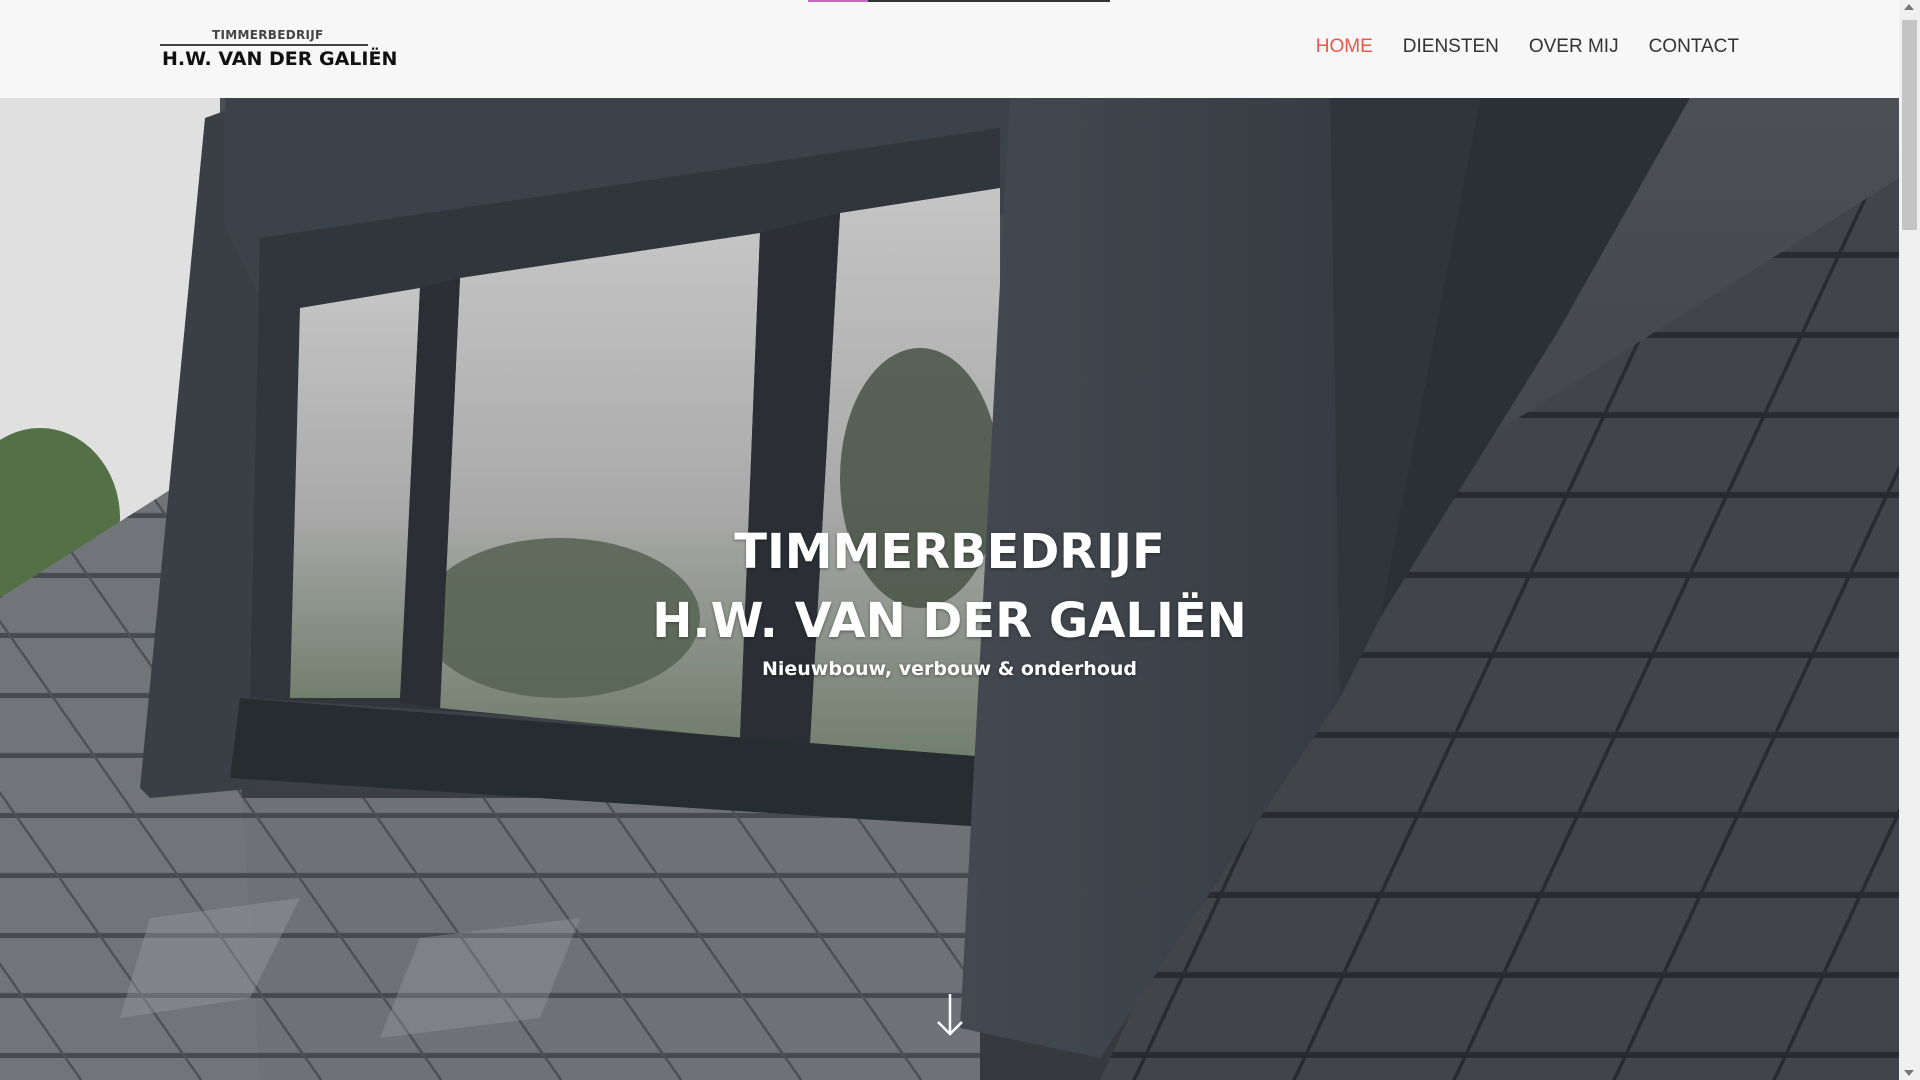 The height and width of the screenshot is (1080, 1920). Describe the element at coordinates (1574, 47) in the screenshot. I see `nav-item-over-mij: OVER MIJ` at that location.